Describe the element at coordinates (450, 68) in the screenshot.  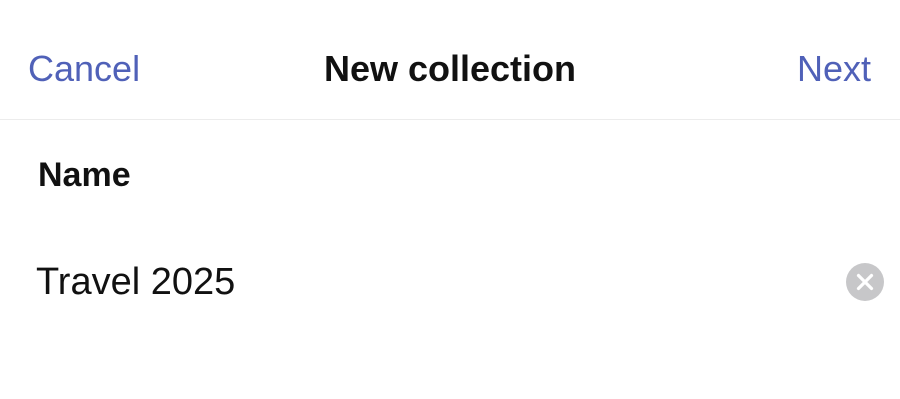
I see `page-title: New collection` at that location.